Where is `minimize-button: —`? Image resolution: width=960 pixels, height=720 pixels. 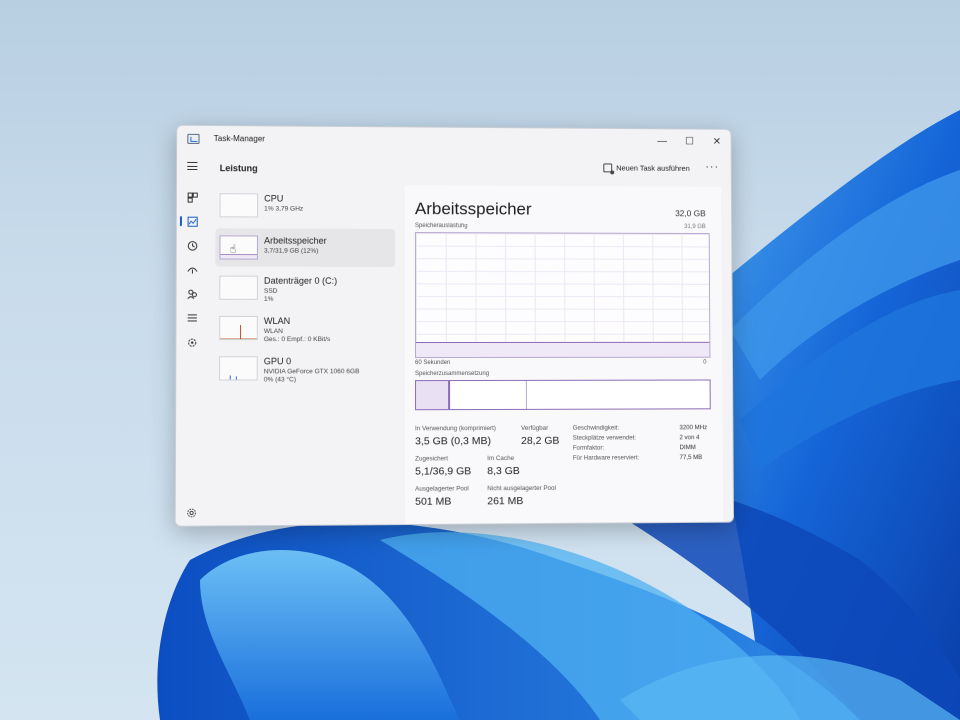 minimize-button: — is located at coordinates (662, 141).